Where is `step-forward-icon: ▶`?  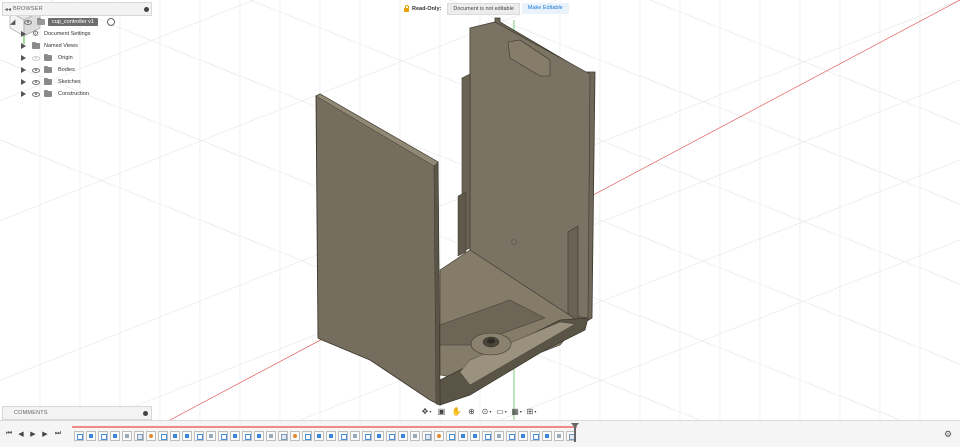
step-forward-icon: ▶ is located at coordinates (45, 434).